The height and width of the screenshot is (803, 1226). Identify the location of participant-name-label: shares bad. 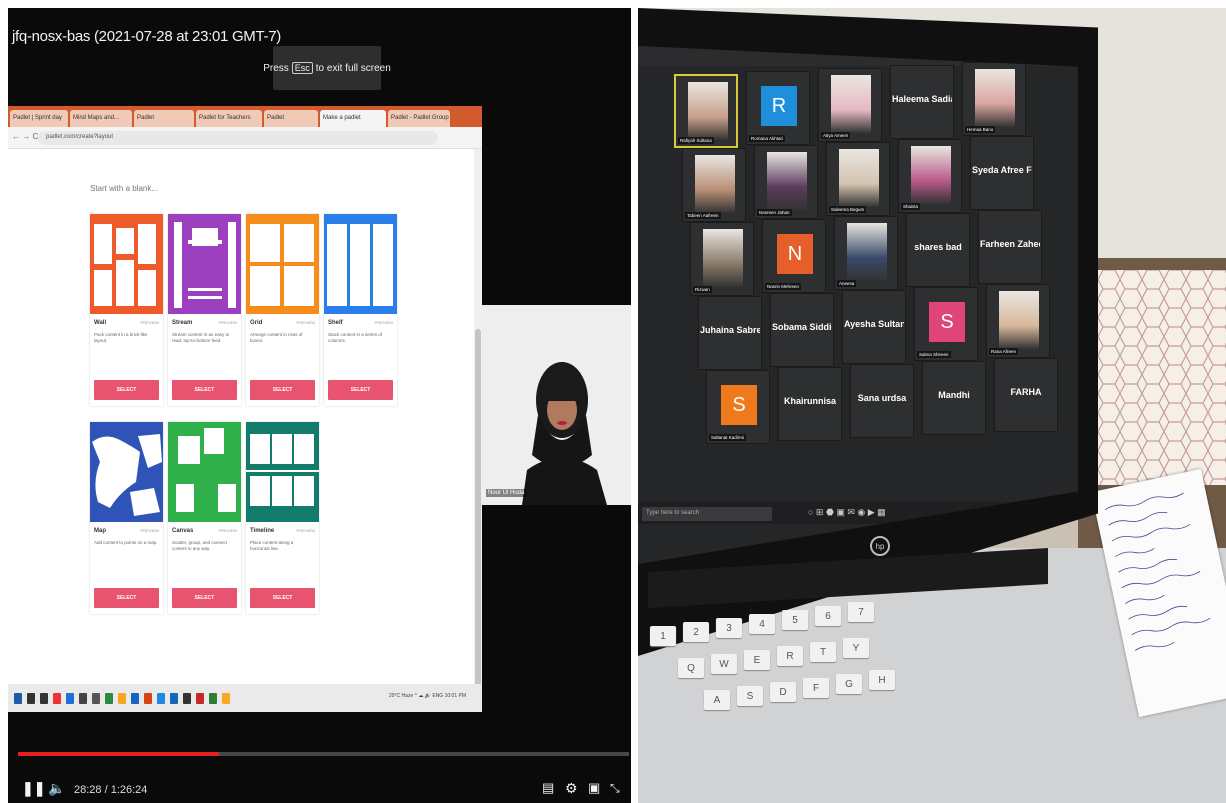
(938, 247).